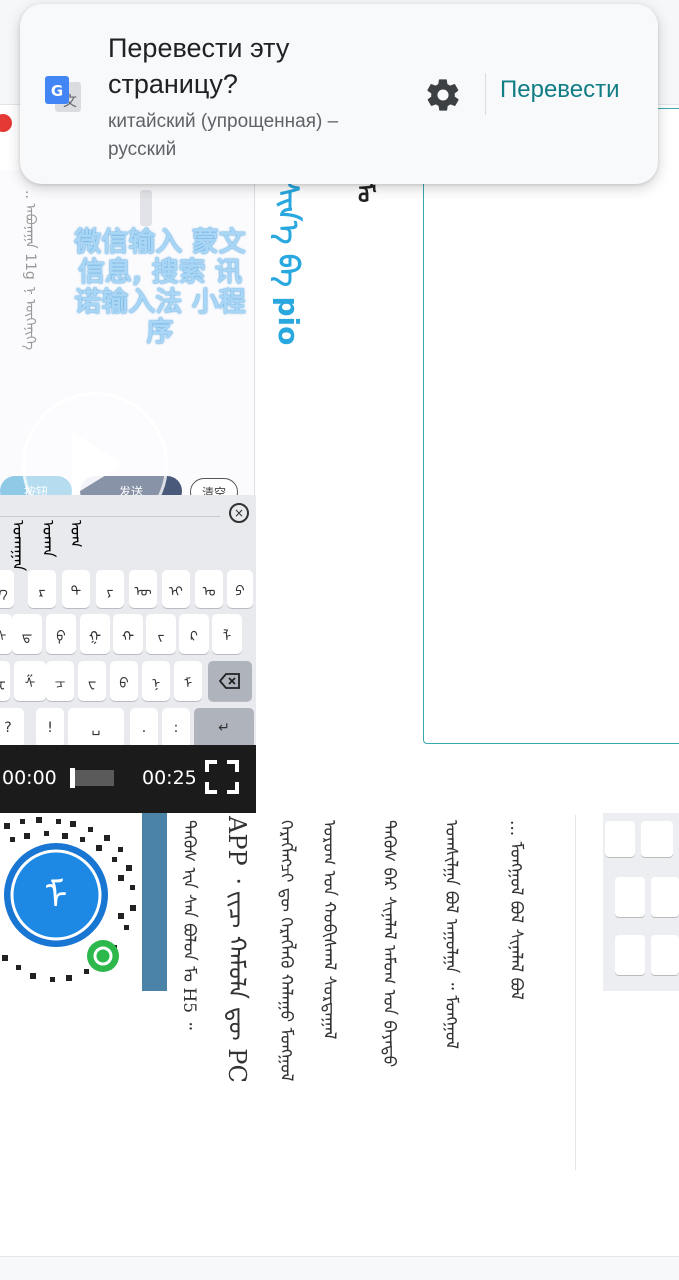 The image size is (679, 1280). I want to click on column-divider, so click(575, 992).